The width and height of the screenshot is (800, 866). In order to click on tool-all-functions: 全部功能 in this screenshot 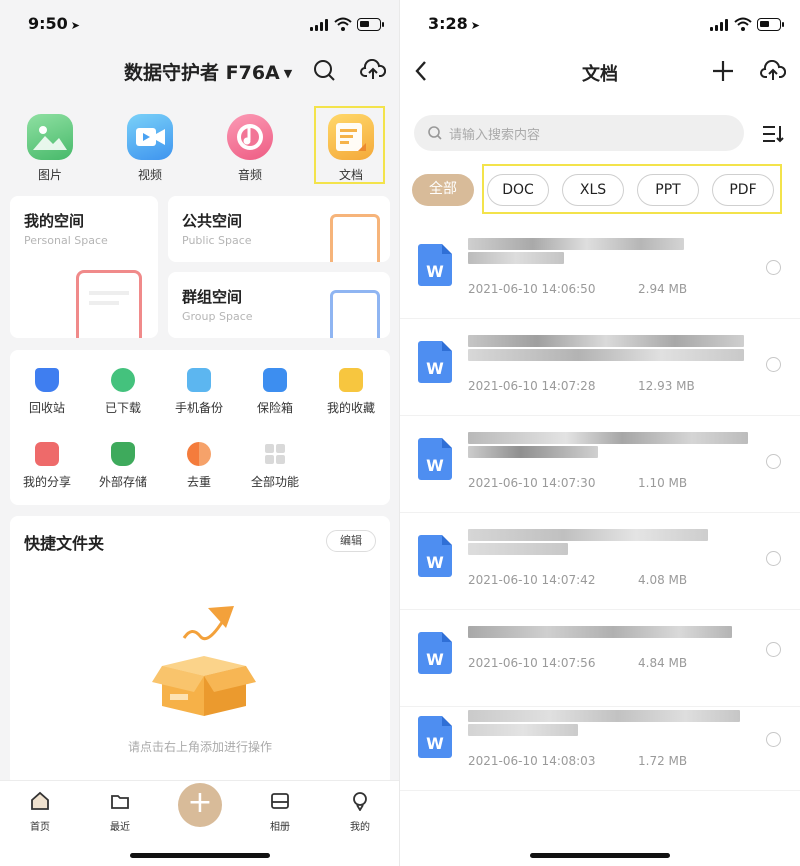, I will do `click(275, 466)`.